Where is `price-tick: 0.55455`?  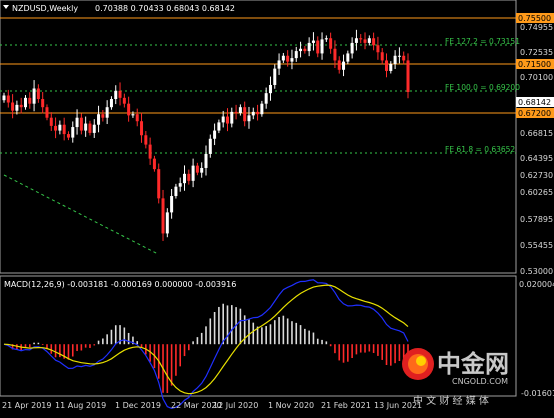
price-tick: 0.55455 is located at coordinates (536, 245).